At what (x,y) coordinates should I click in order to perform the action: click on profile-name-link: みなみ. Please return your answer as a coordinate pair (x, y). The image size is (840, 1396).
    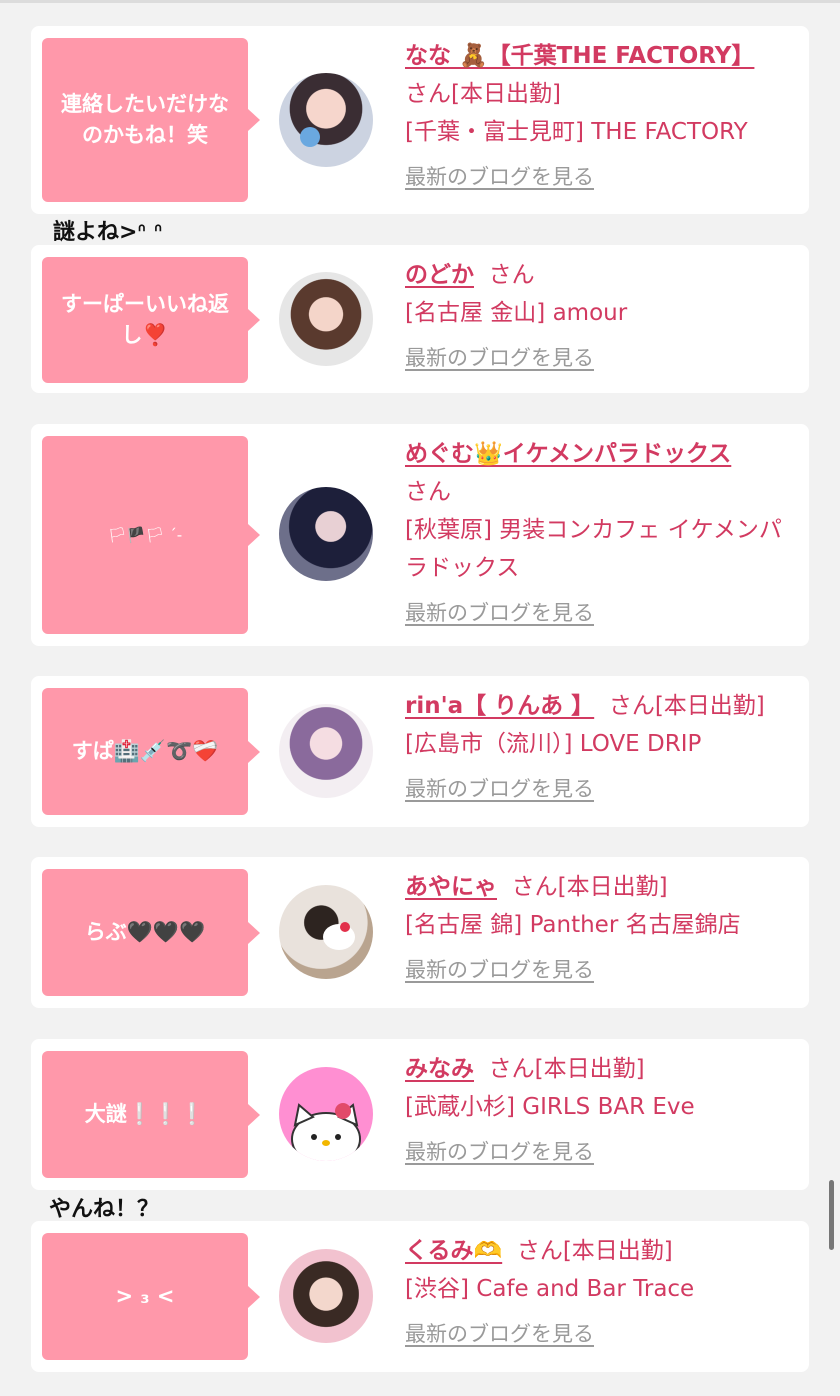
    Looking at the image, I should click on (439, 1069).